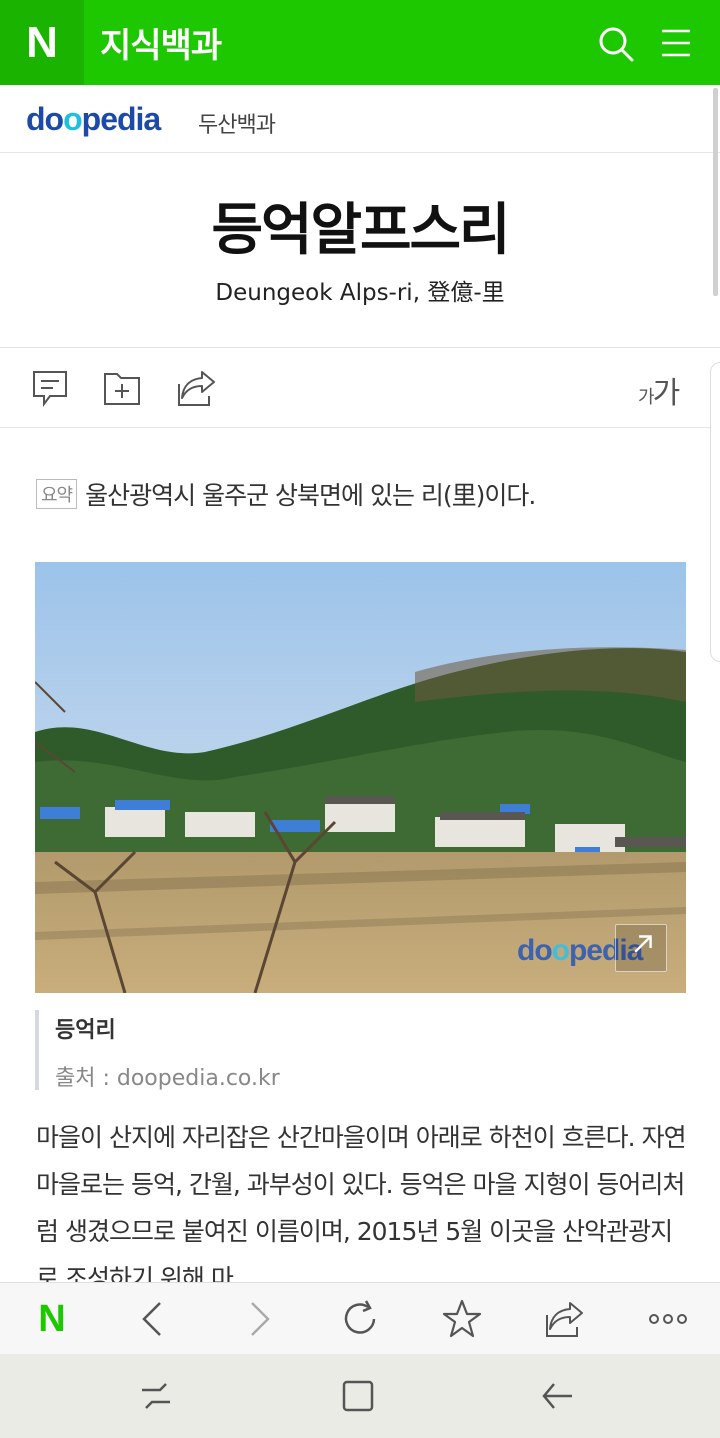 This screenshot has height=1438, width=720. I want to click on menu-icon, so click(676, 43).